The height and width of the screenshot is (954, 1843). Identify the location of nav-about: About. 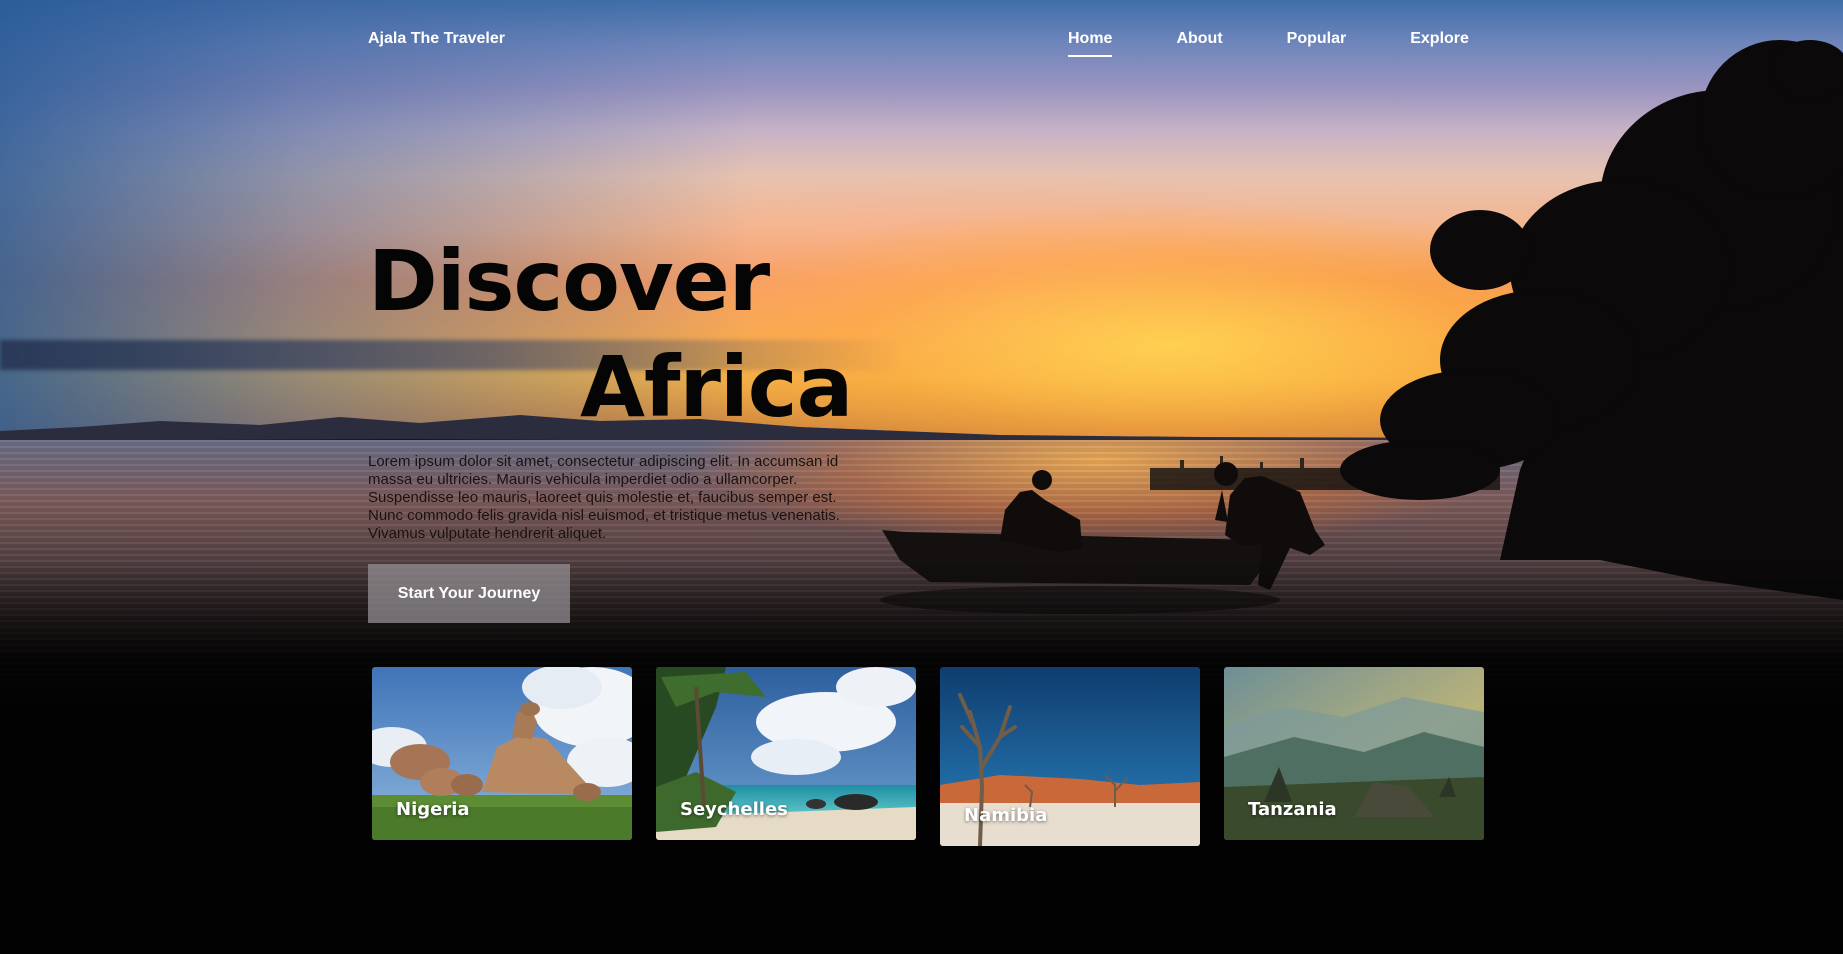
(1199, 39).